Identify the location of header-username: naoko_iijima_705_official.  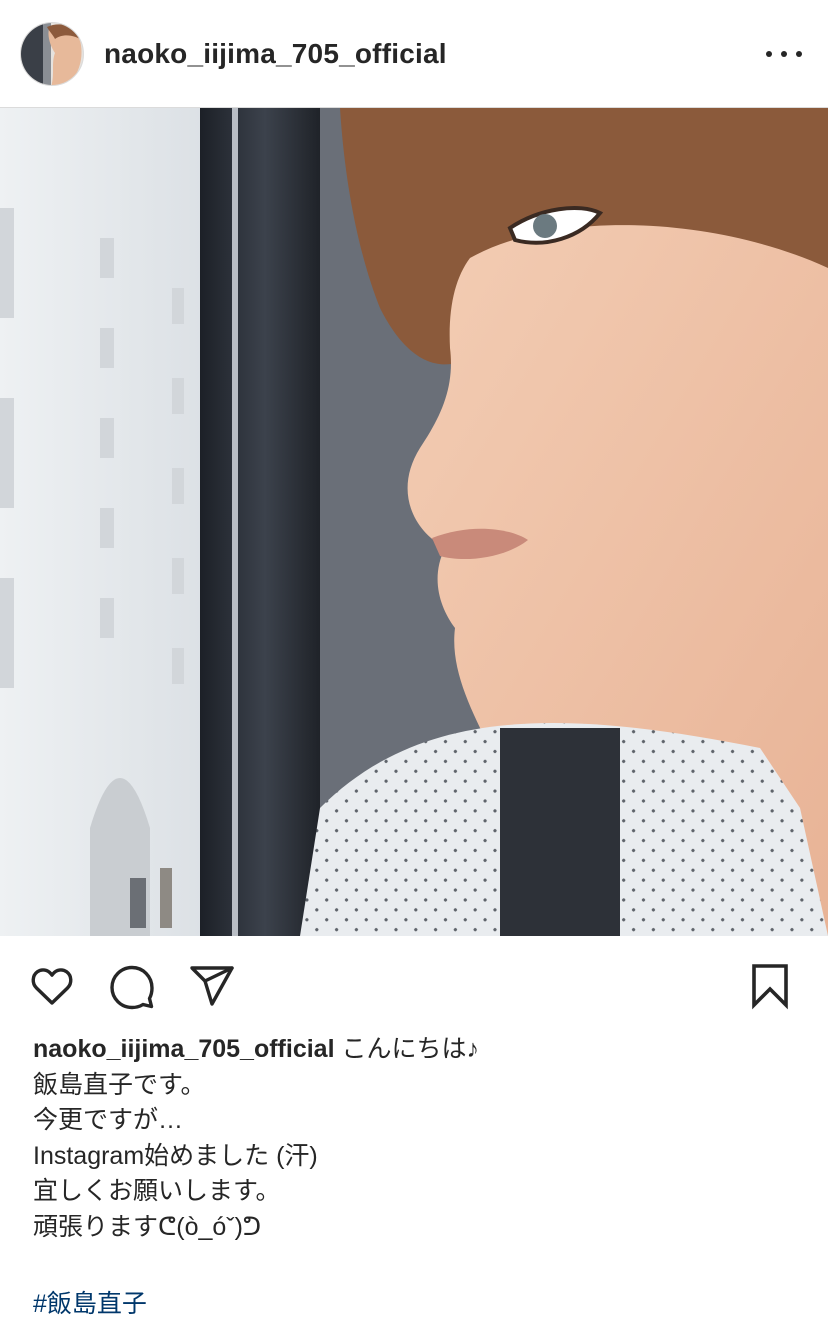
(275, 54).